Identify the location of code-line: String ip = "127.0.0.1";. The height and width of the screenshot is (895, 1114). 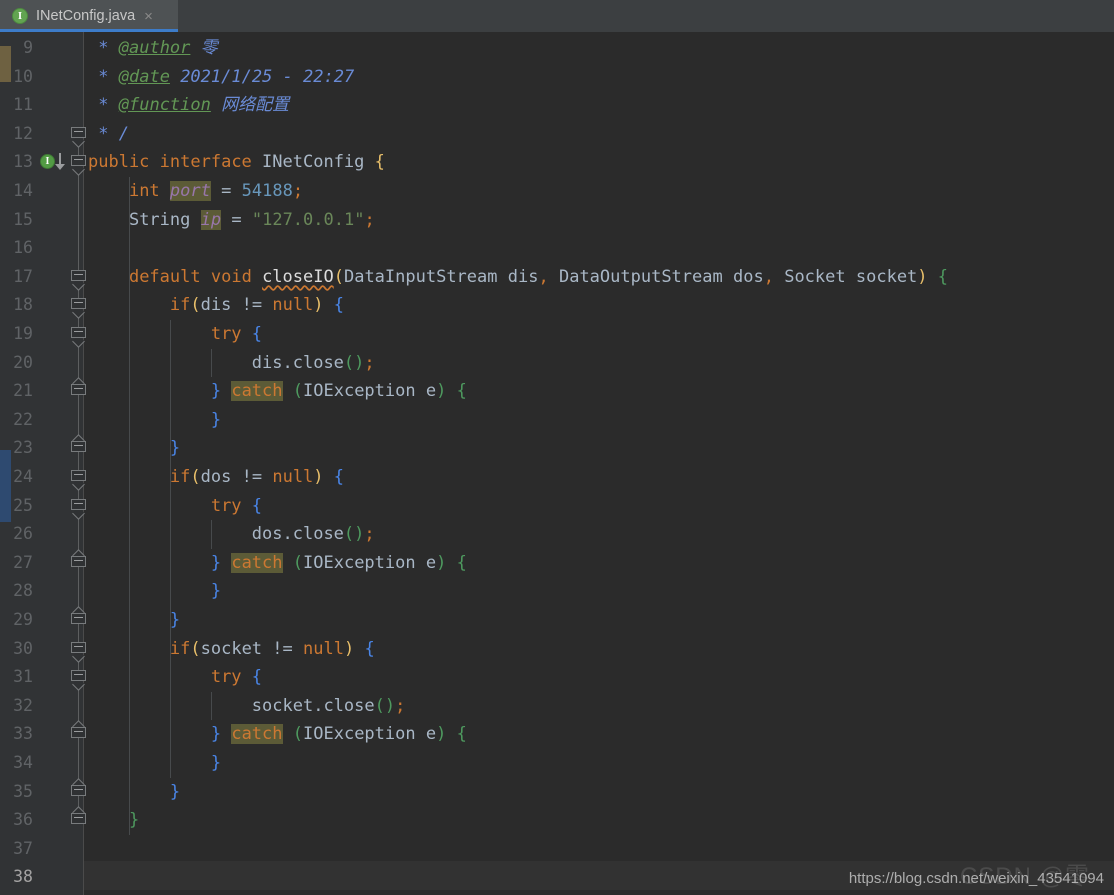
(231, 220).